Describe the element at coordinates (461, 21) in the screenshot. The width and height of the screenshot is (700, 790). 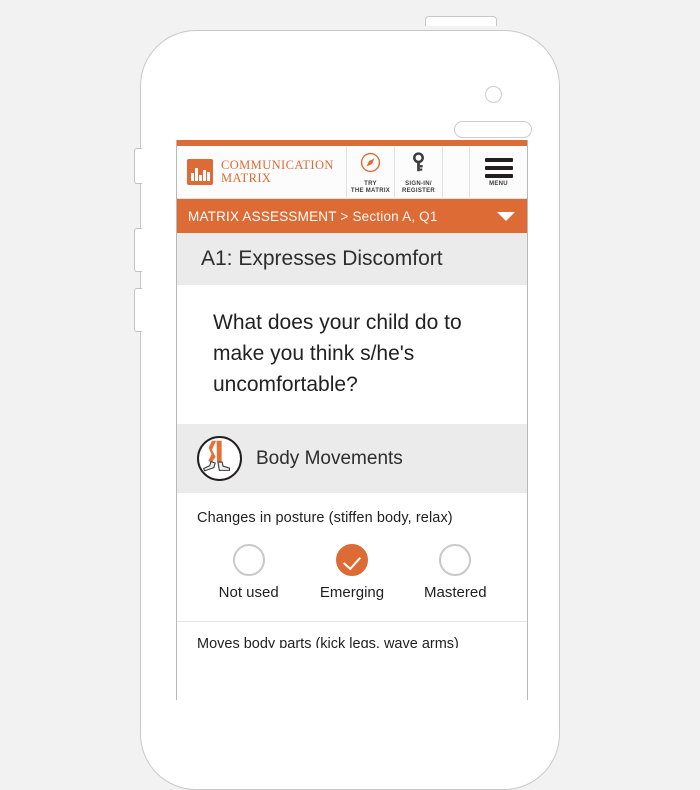
I see `power-button` at that location.